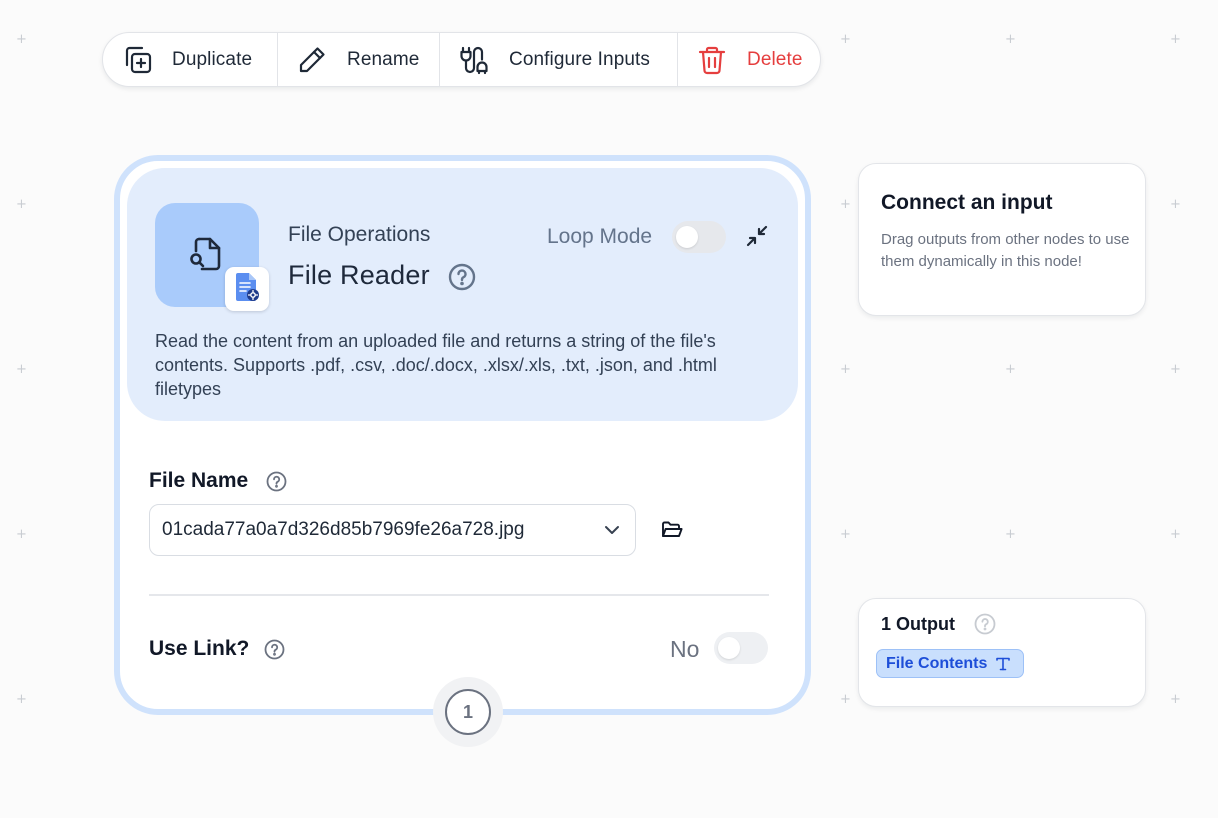 This screenshot has height=818, width=1218. What do you see at coordinates (741, 648) in the screenshot?
I see `use-link-toggle` at bounding box center [741, 648].